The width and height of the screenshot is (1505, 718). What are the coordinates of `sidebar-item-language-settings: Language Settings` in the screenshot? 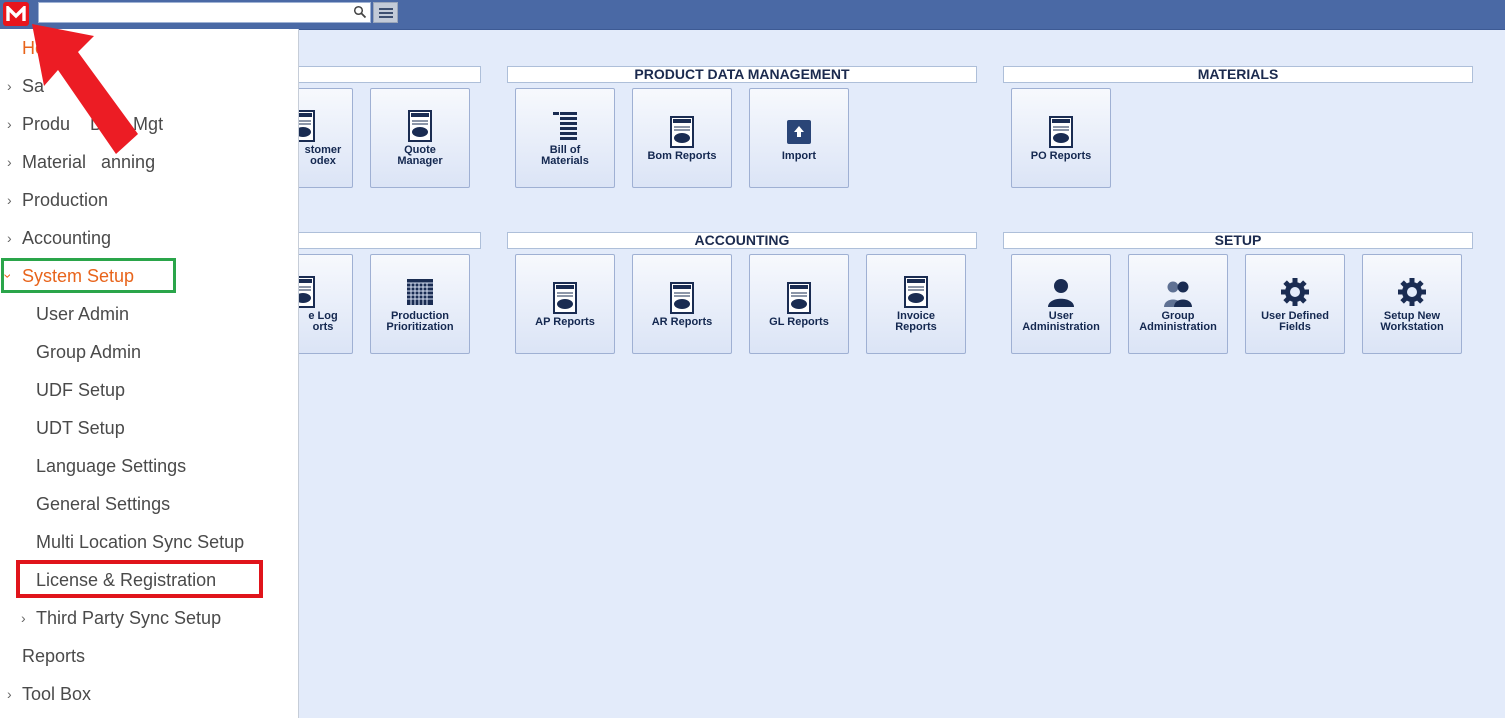 It's located at (149, 466).